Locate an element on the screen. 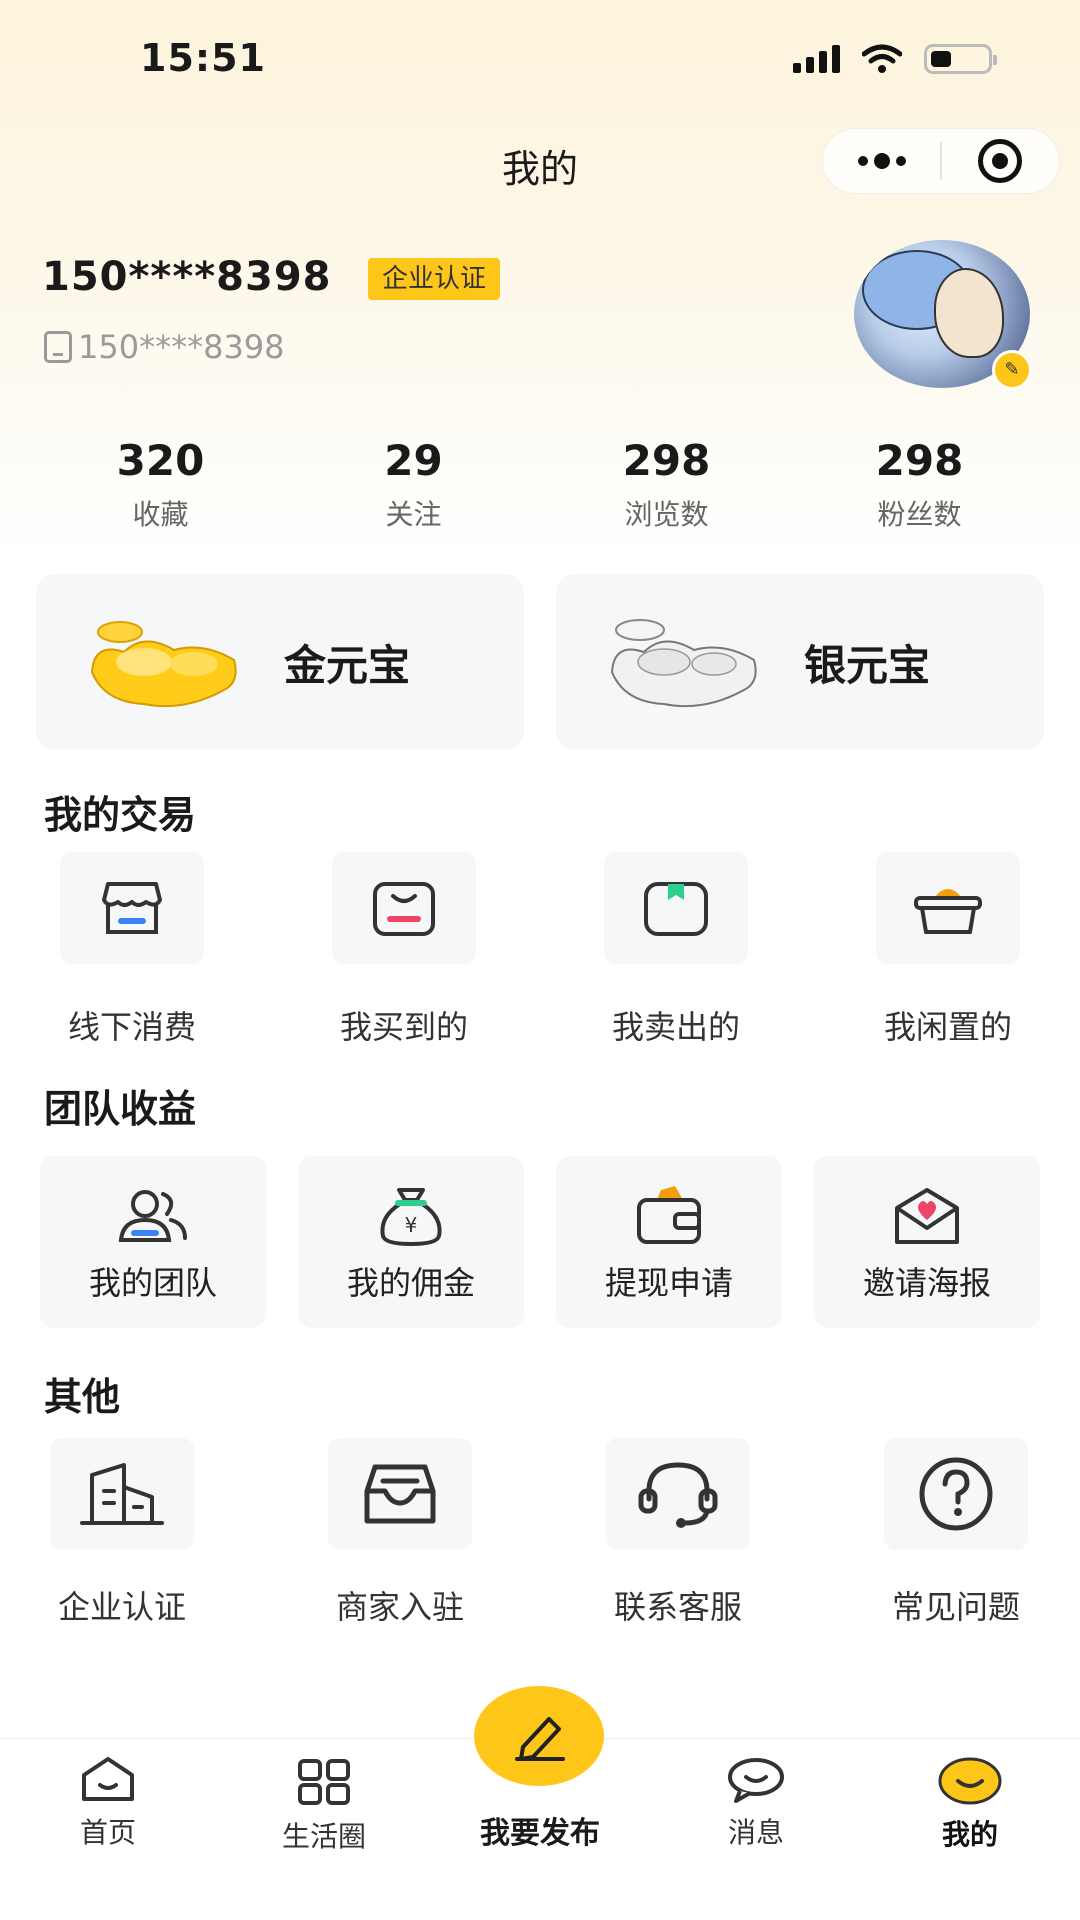  close-miniprogram-button is located at coordinates (1000, 161).